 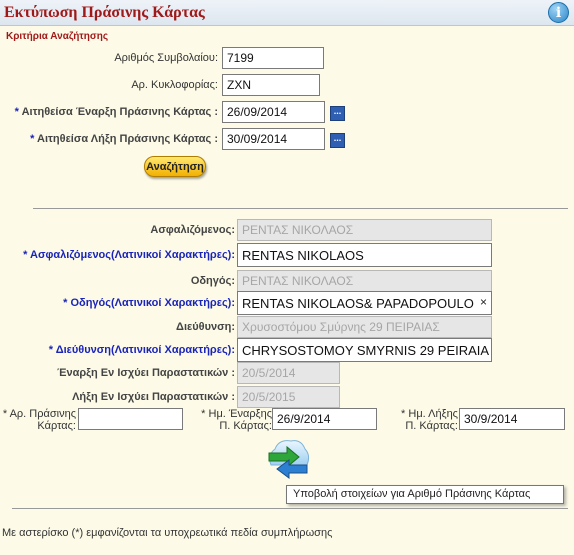 What do you see at coordinates (130, 419) in the screenshot?
I see `gc-number-input` at bounding box center [130, 419].